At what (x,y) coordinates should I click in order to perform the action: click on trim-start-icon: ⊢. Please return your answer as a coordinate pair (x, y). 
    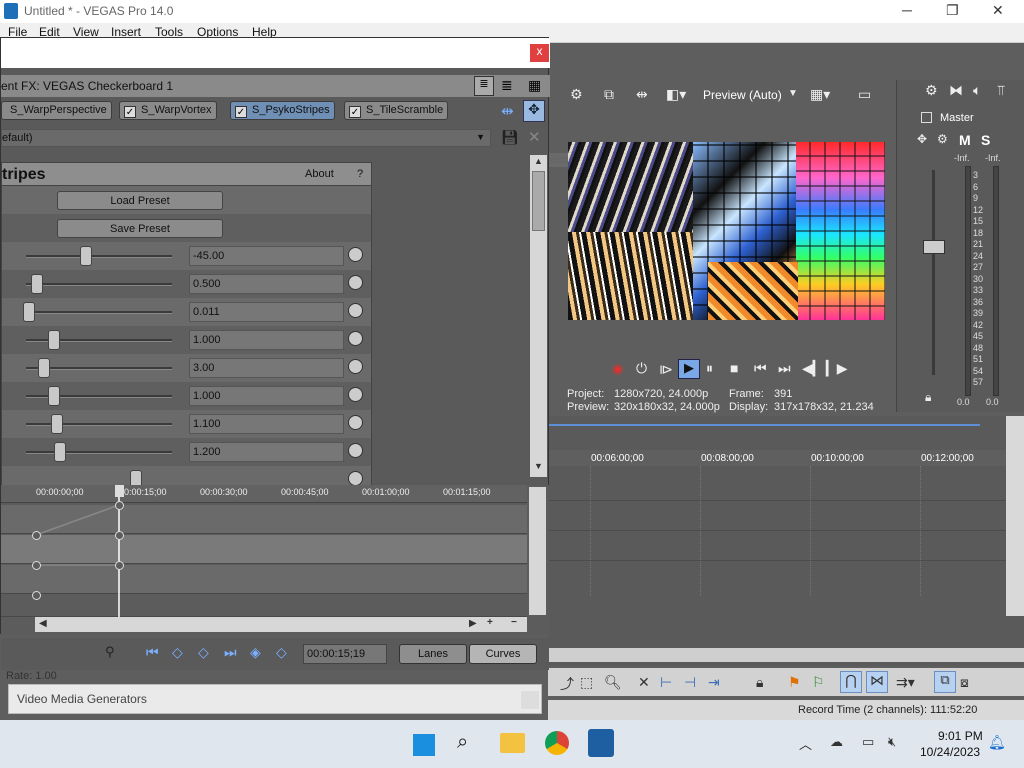
    Looking at the image, I should click on (666, 682).